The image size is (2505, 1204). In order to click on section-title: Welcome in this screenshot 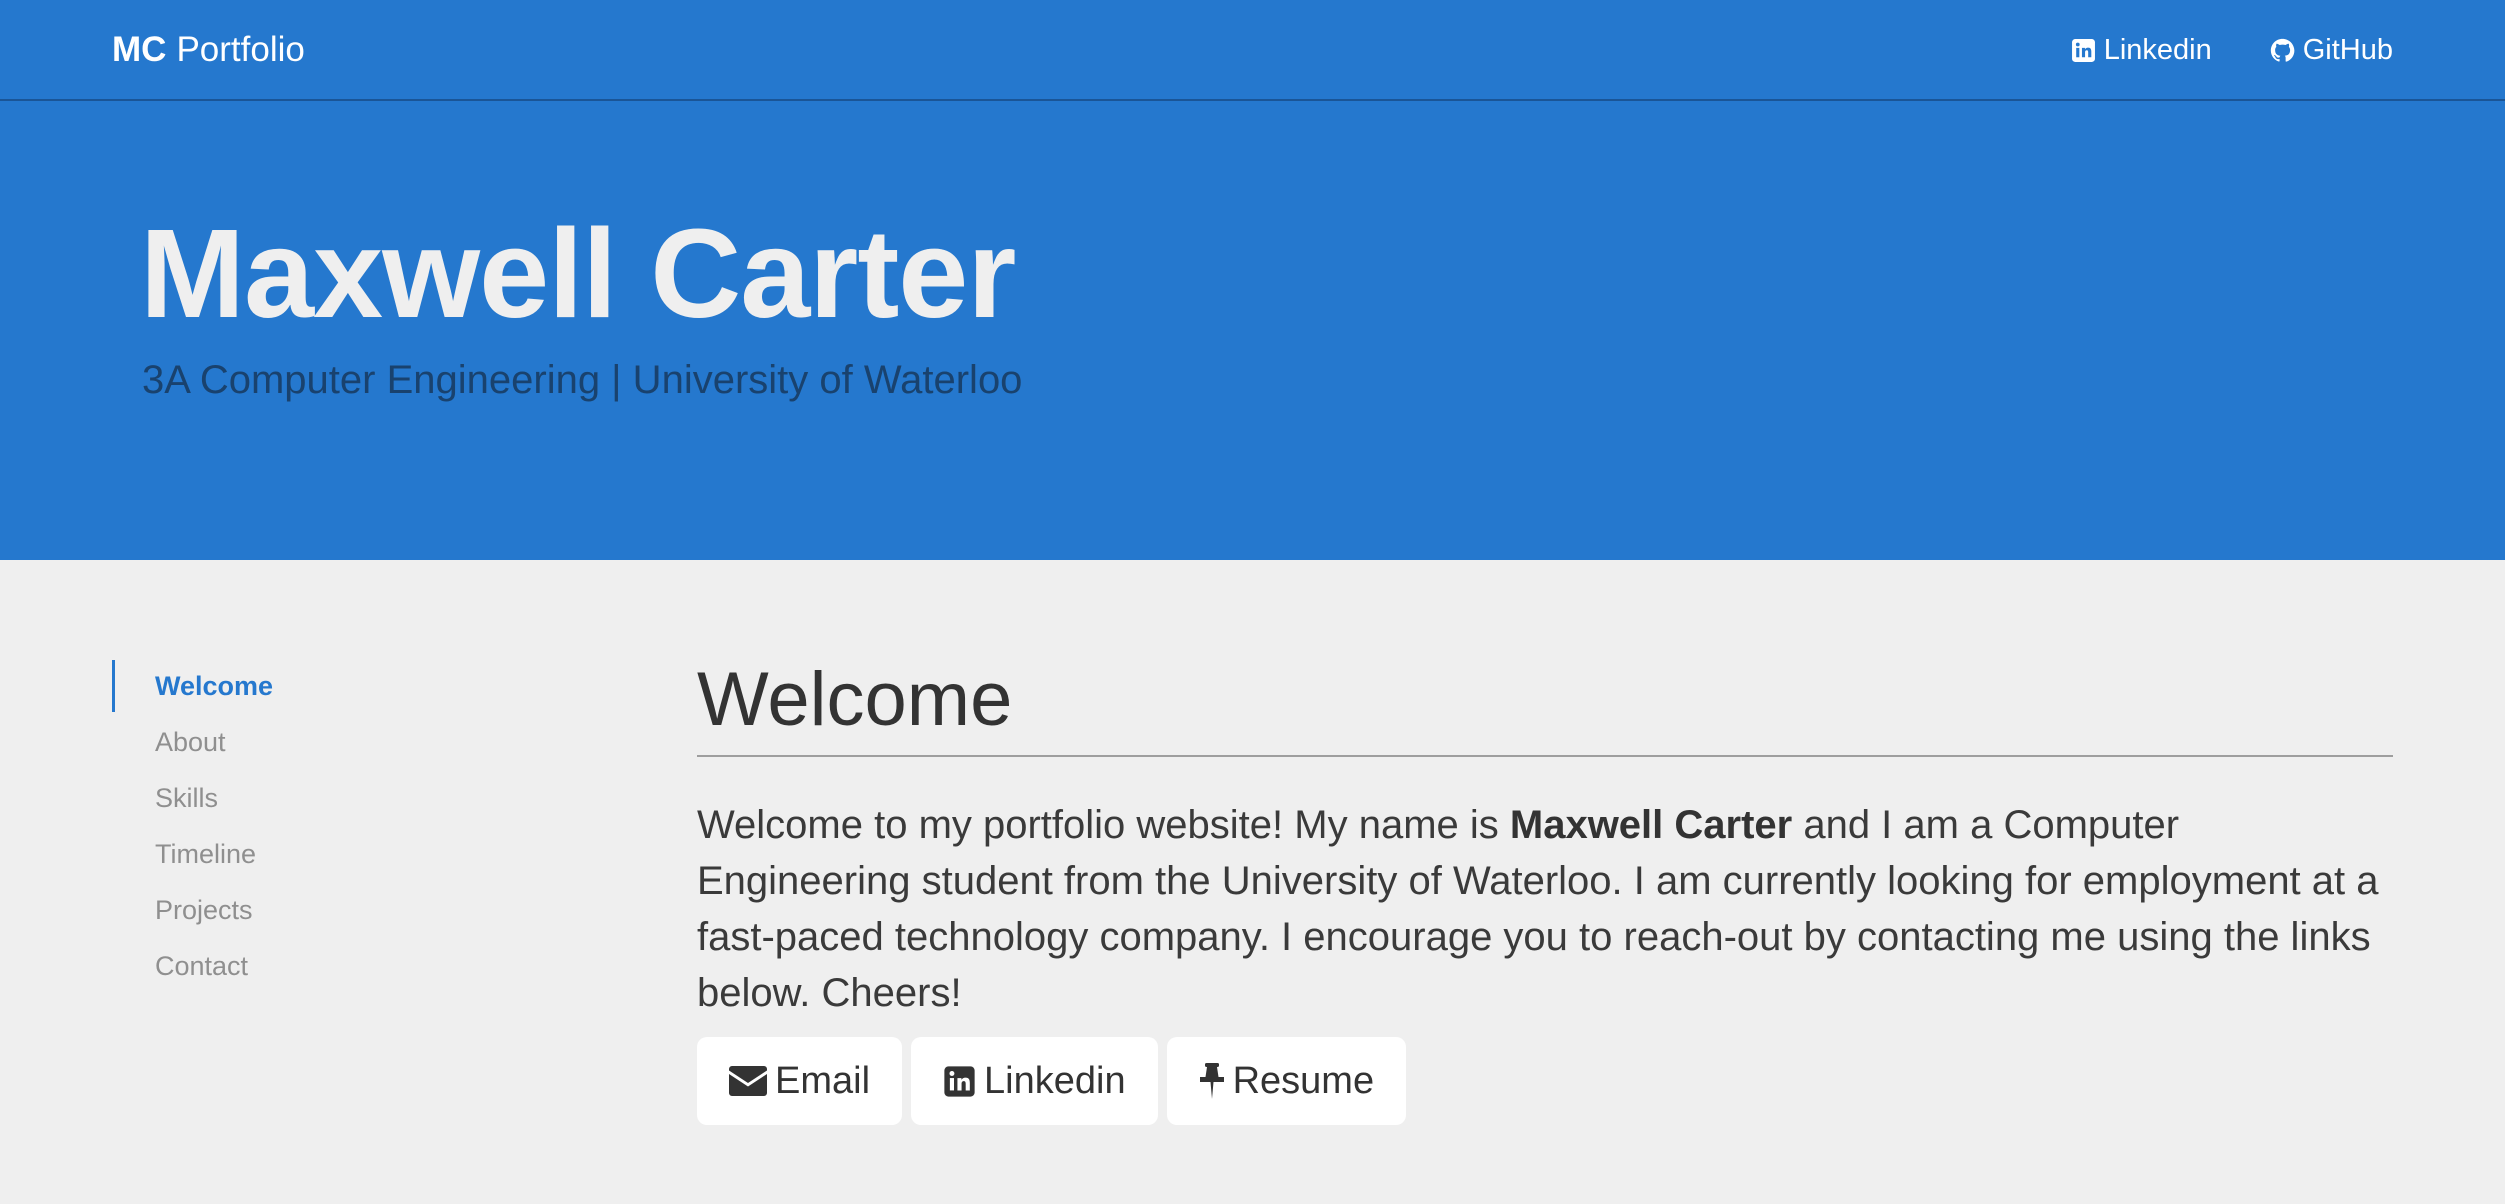, I will do `click(1545, 706)`.